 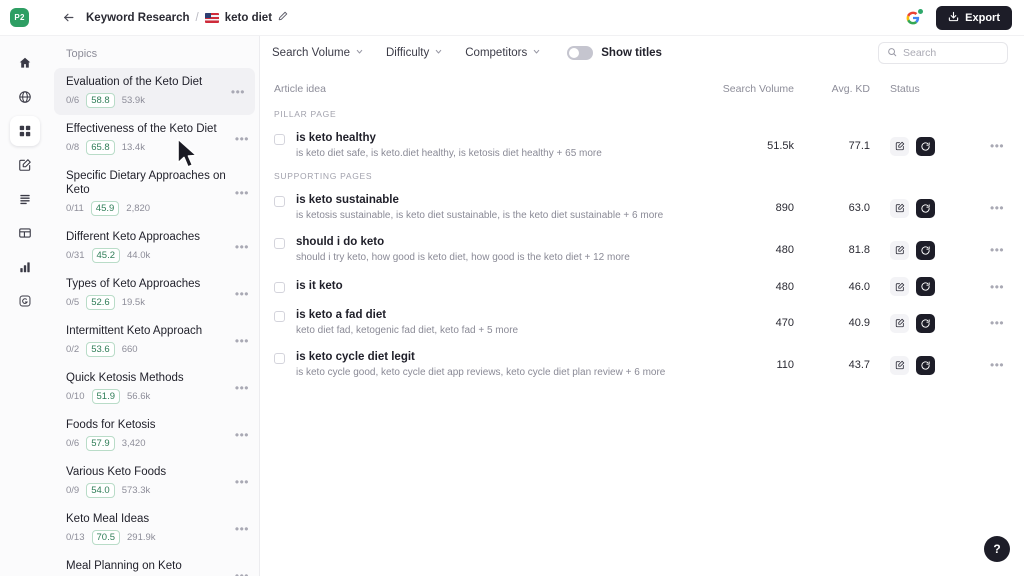 I want to click on topic-item: Meal Planning on Keto0/2840.264.1k•••, so click(x=154, y=564).